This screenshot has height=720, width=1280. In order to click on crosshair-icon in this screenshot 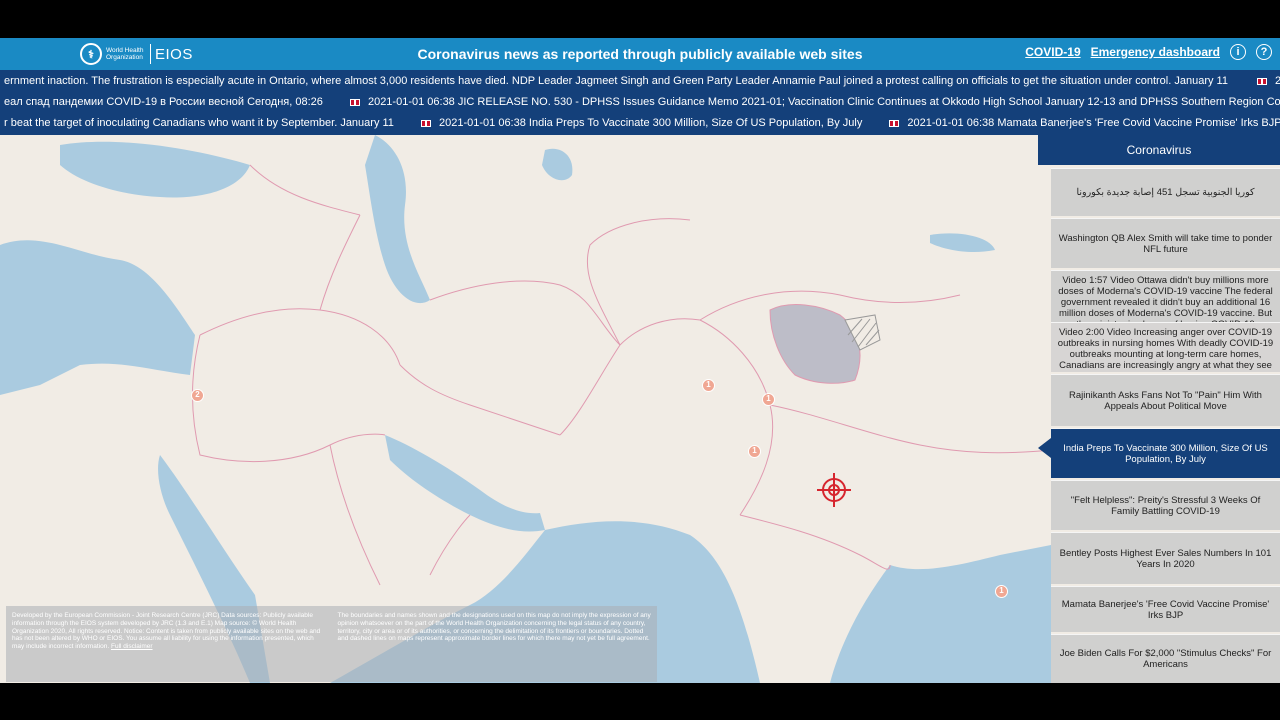, I will do `click(834, 490)`.